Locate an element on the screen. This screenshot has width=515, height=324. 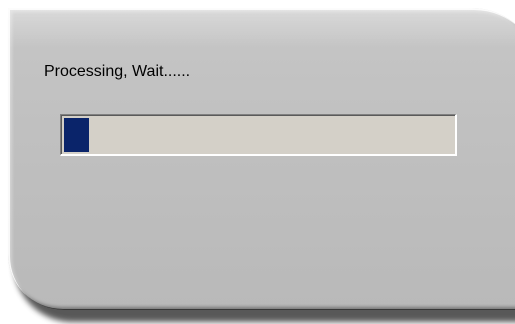
progress-fill is located at coordinates (76, 135).